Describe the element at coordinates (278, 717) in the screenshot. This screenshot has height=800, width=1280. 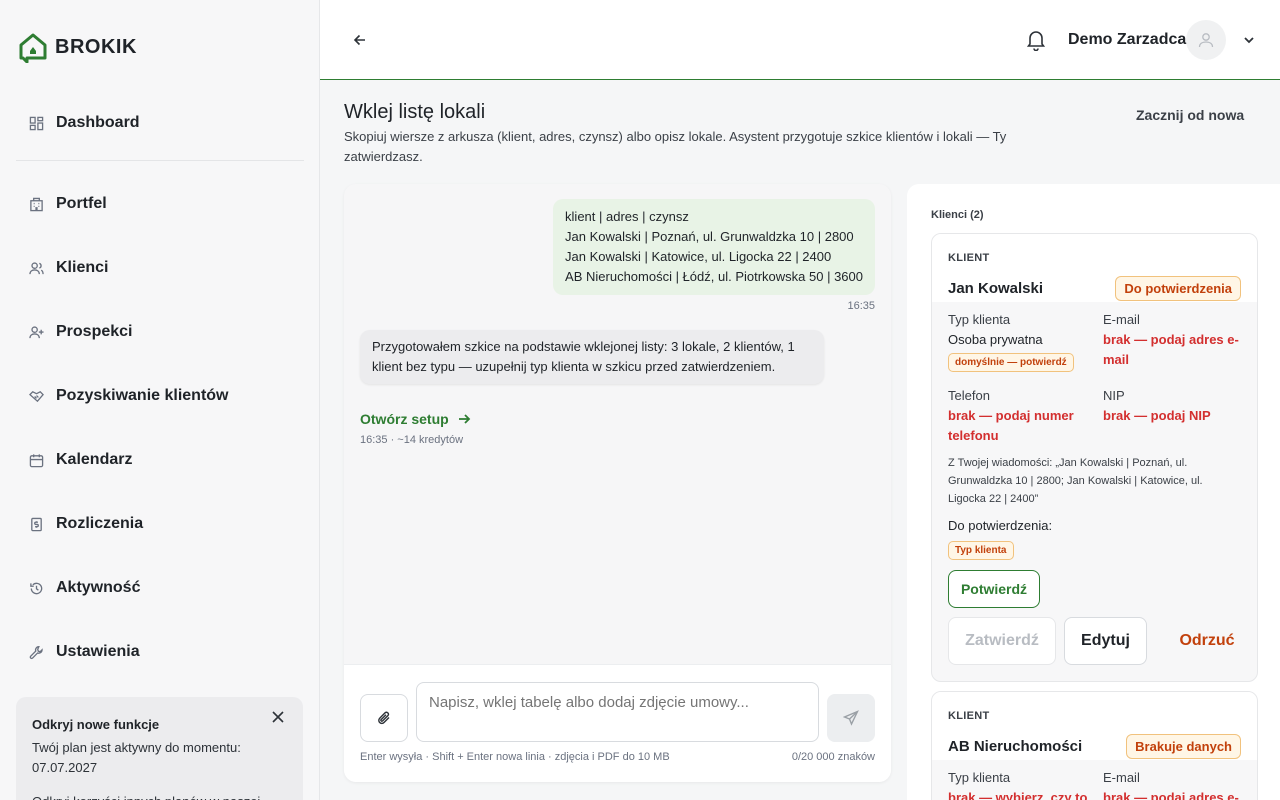
I see `close-icon` at that location.